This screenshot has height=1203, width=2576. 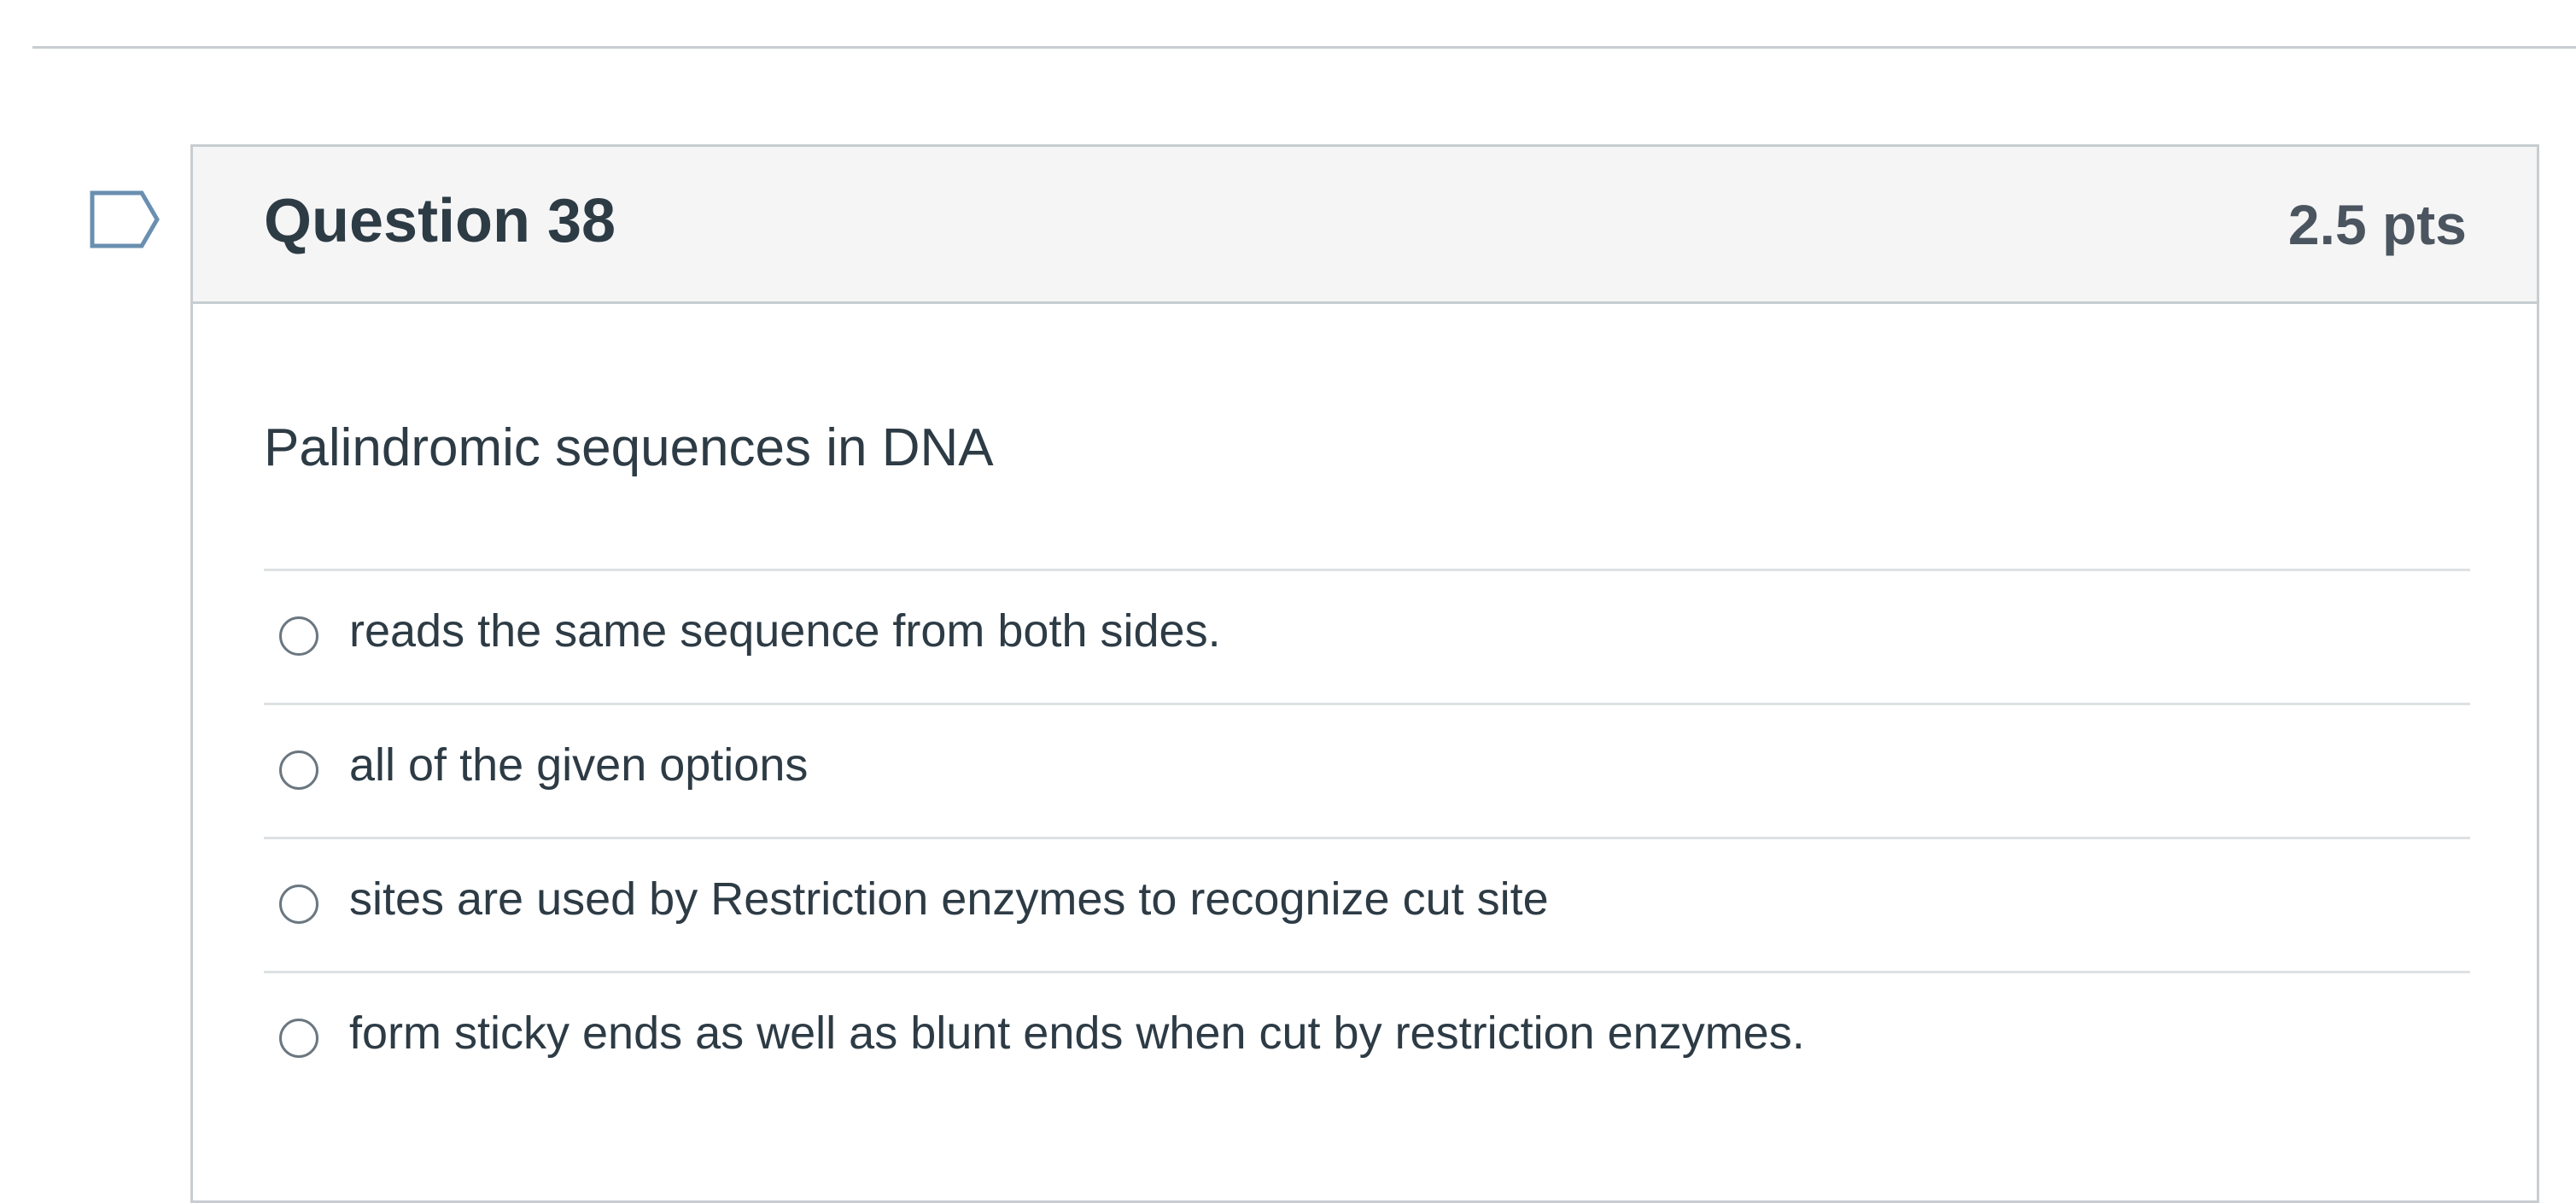 What do you see at coordinates (440, 221) in the screenshot?
I see `question-title: Question 38` at bounding box center [440, 221].